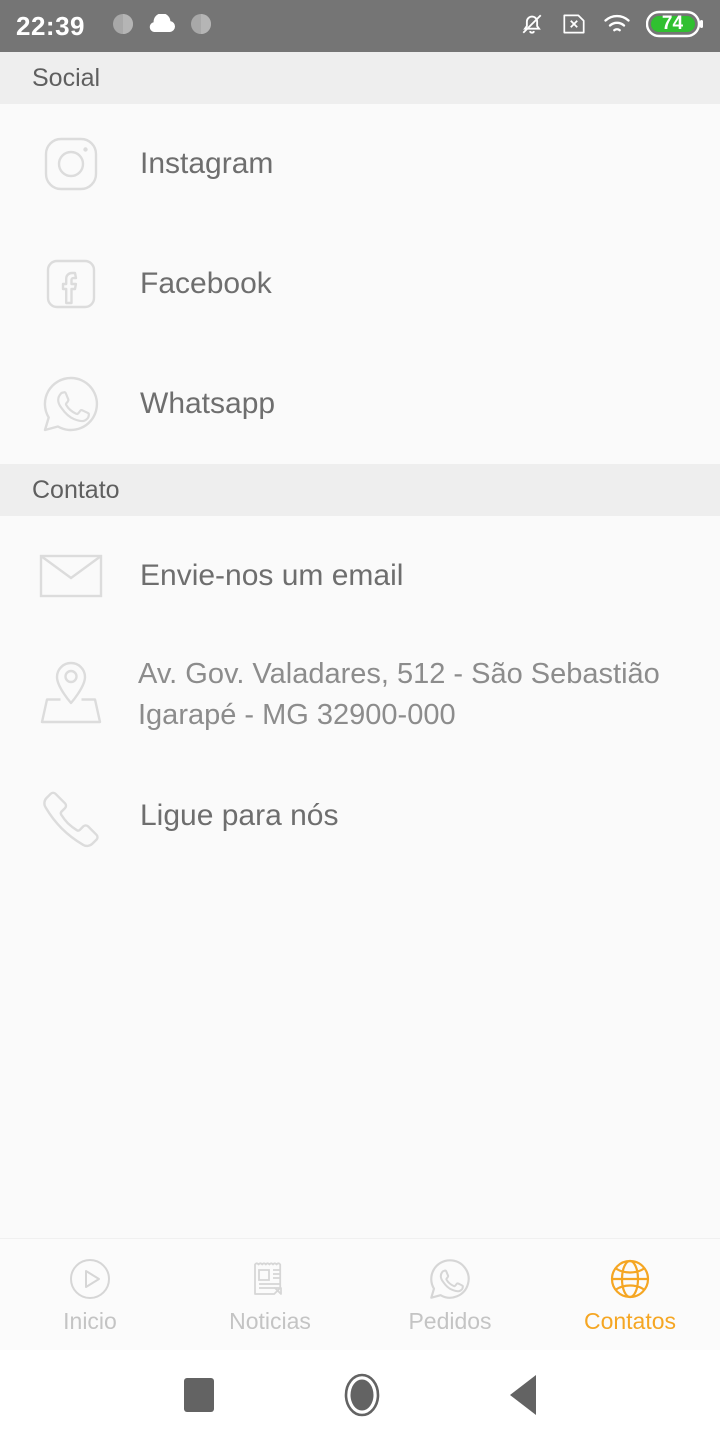  What do you see at coordinates (267, 26) in the screenshot?
I see `status-bar-left: 22:39` at bounding box center [267, 26].